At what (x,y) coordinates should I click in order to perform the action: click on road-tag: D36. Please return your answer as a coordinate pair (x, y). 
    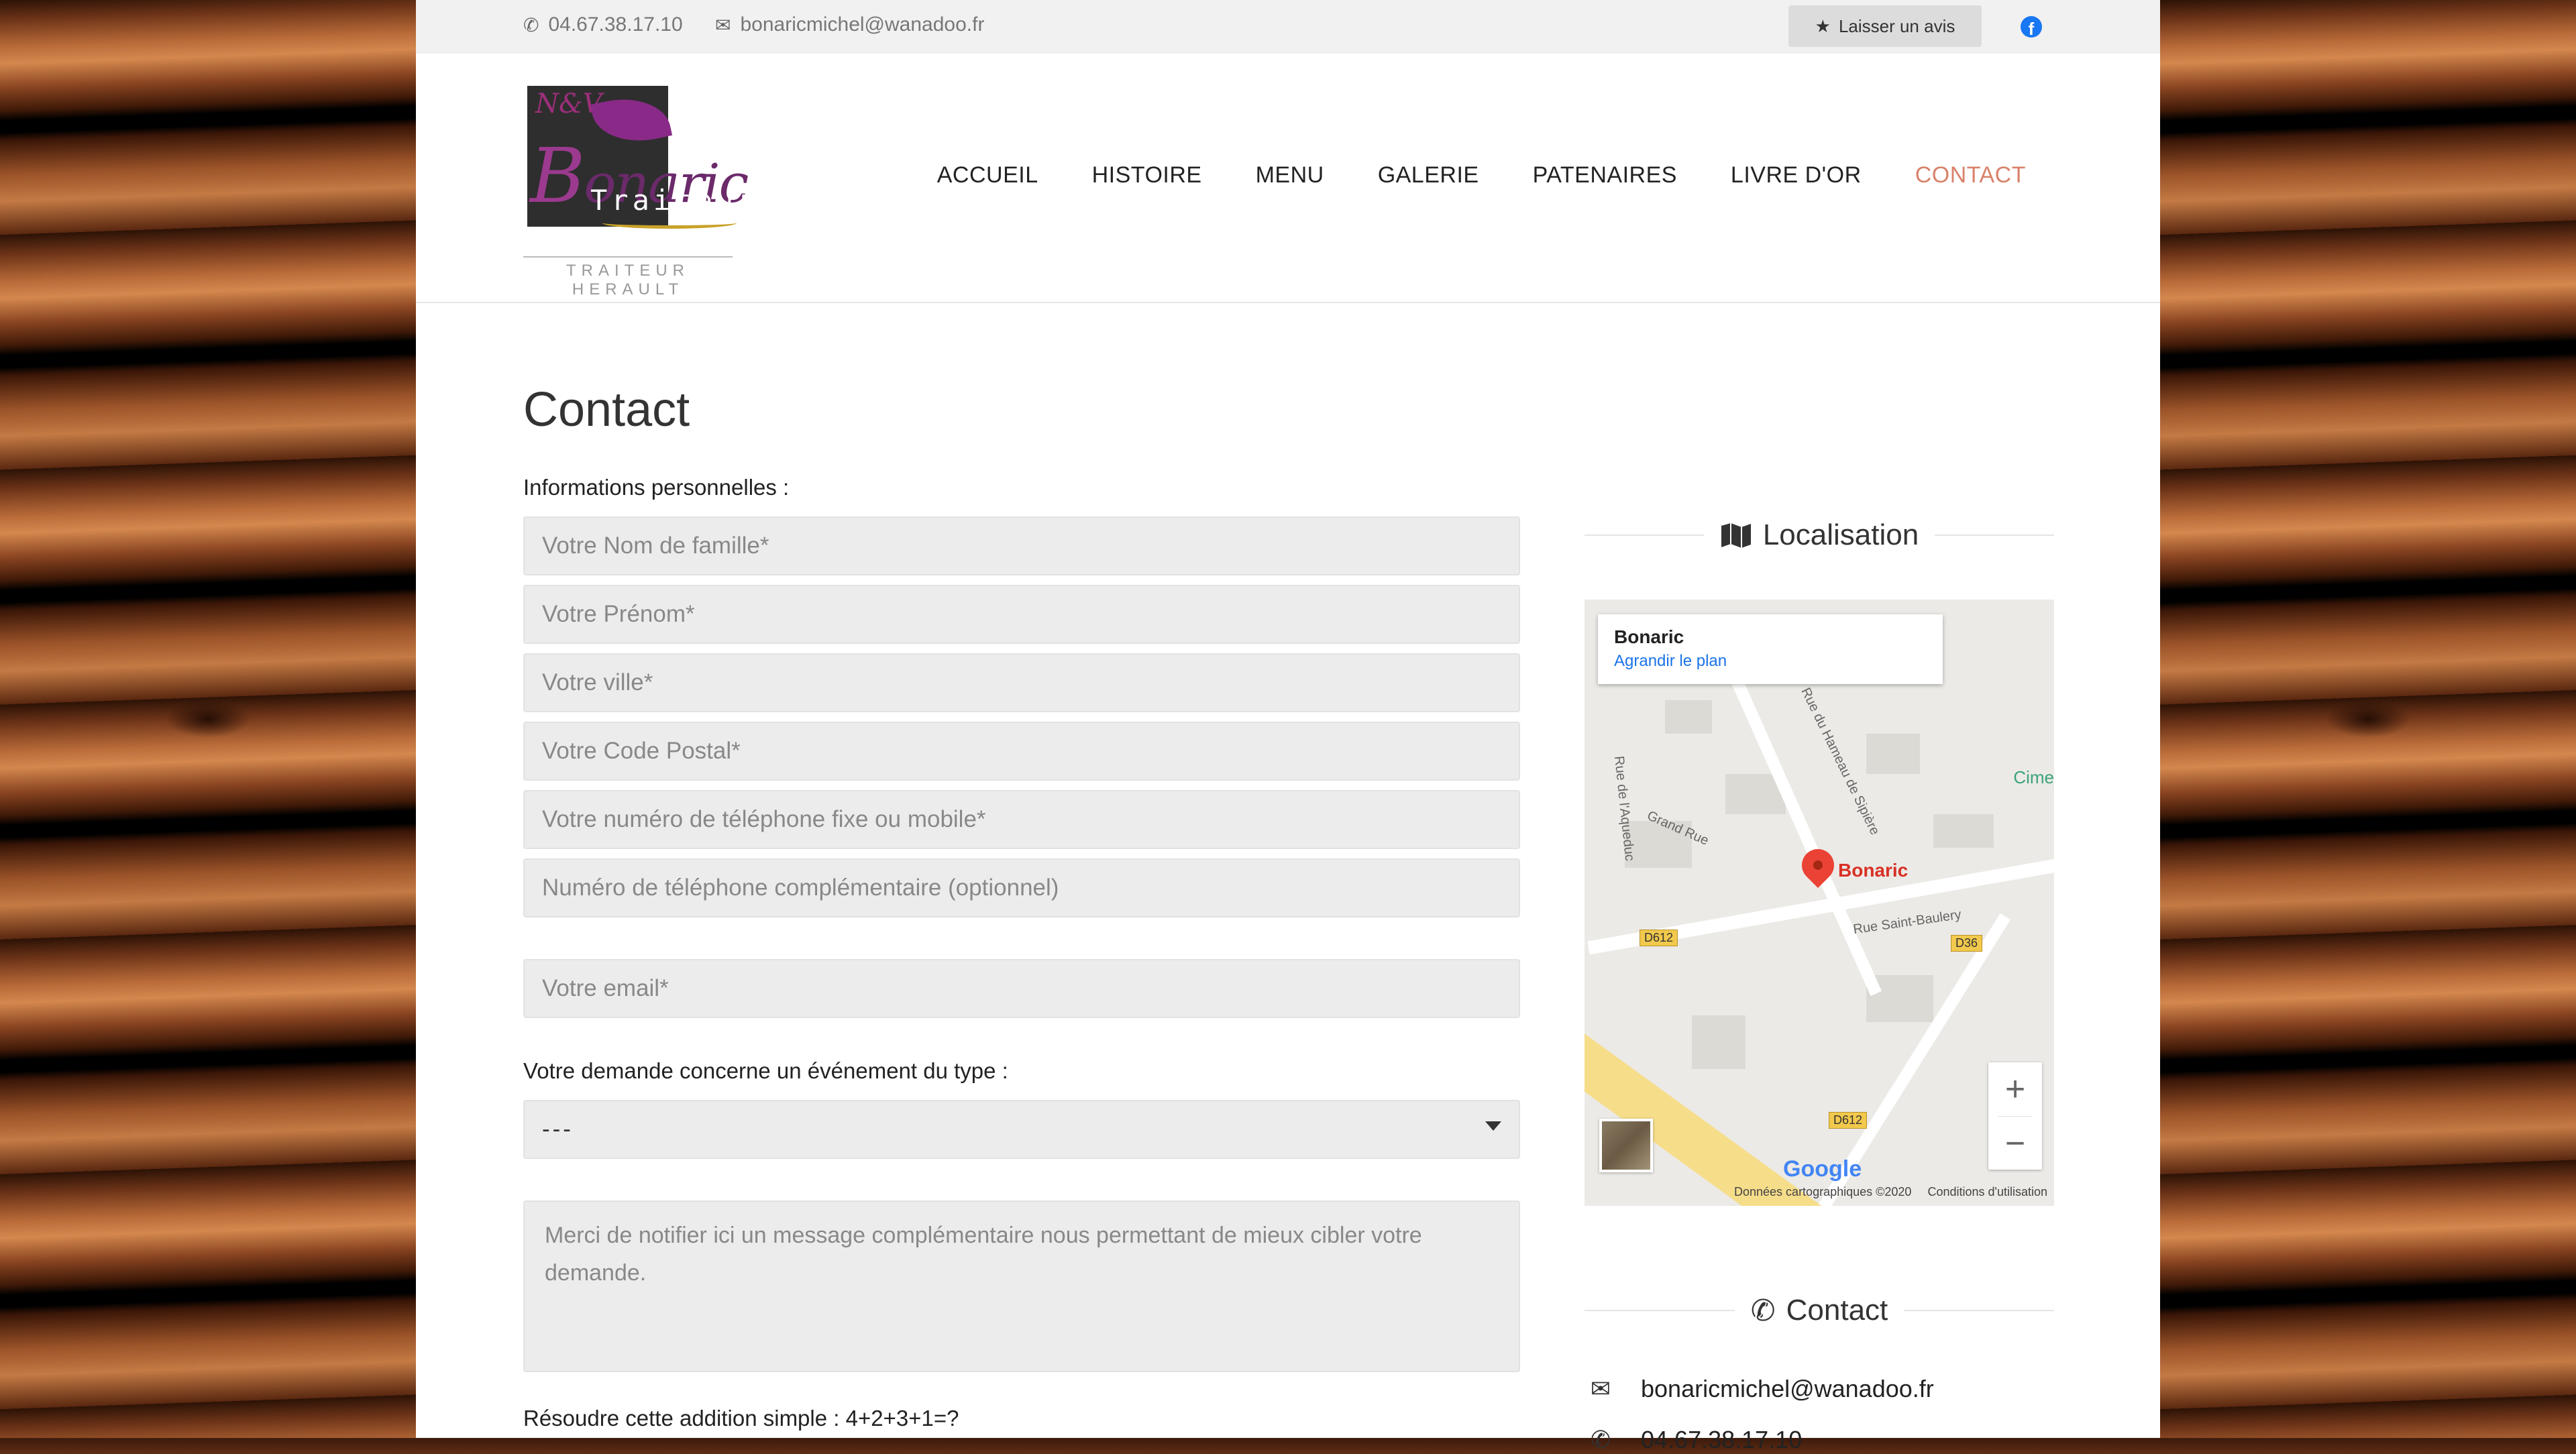
    Looking at the image, I should click on (1967, 943).